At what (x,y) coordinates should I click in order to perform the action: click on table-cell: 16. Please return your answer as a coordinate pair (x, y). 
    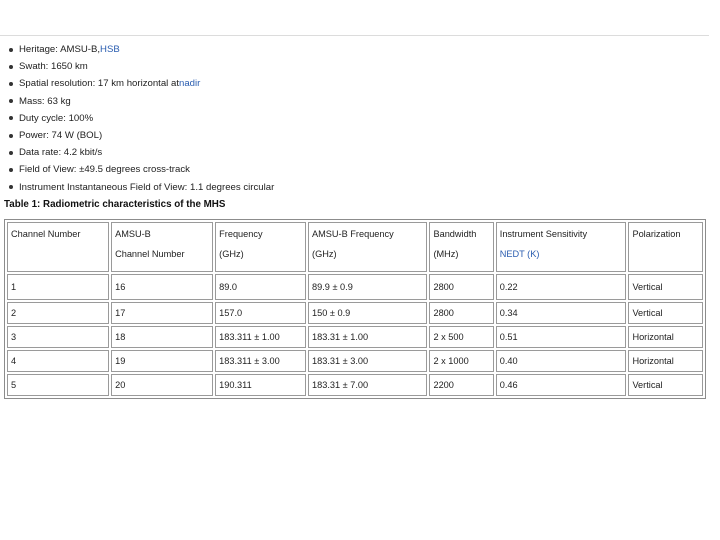
    Looking at the image, I should click on (162, 287).